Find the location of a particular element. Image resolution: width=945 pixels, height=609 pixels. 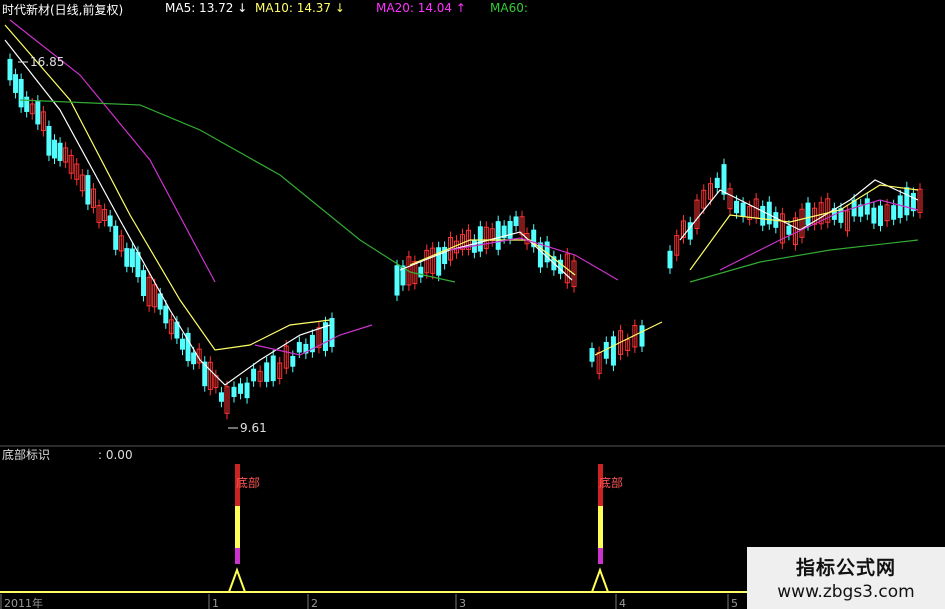

axis-label: 5 is located at coordinates (734, 603).